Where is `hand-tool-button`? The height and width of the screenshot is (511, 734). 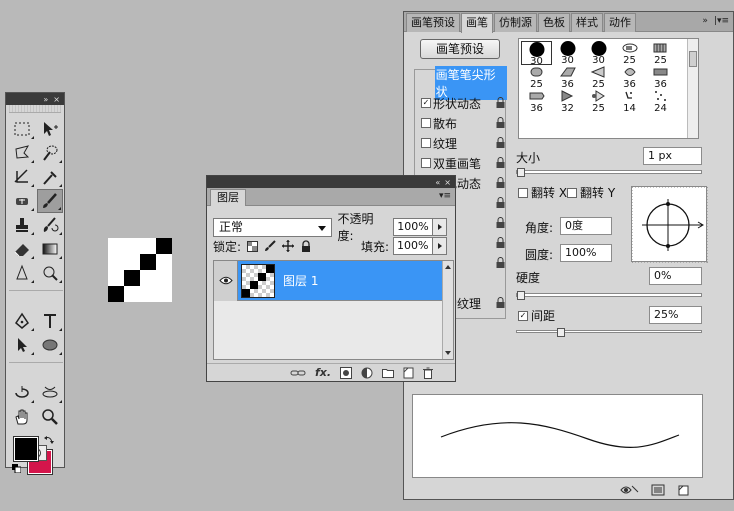 hand-tool-button is located at coordinates (22, 417).